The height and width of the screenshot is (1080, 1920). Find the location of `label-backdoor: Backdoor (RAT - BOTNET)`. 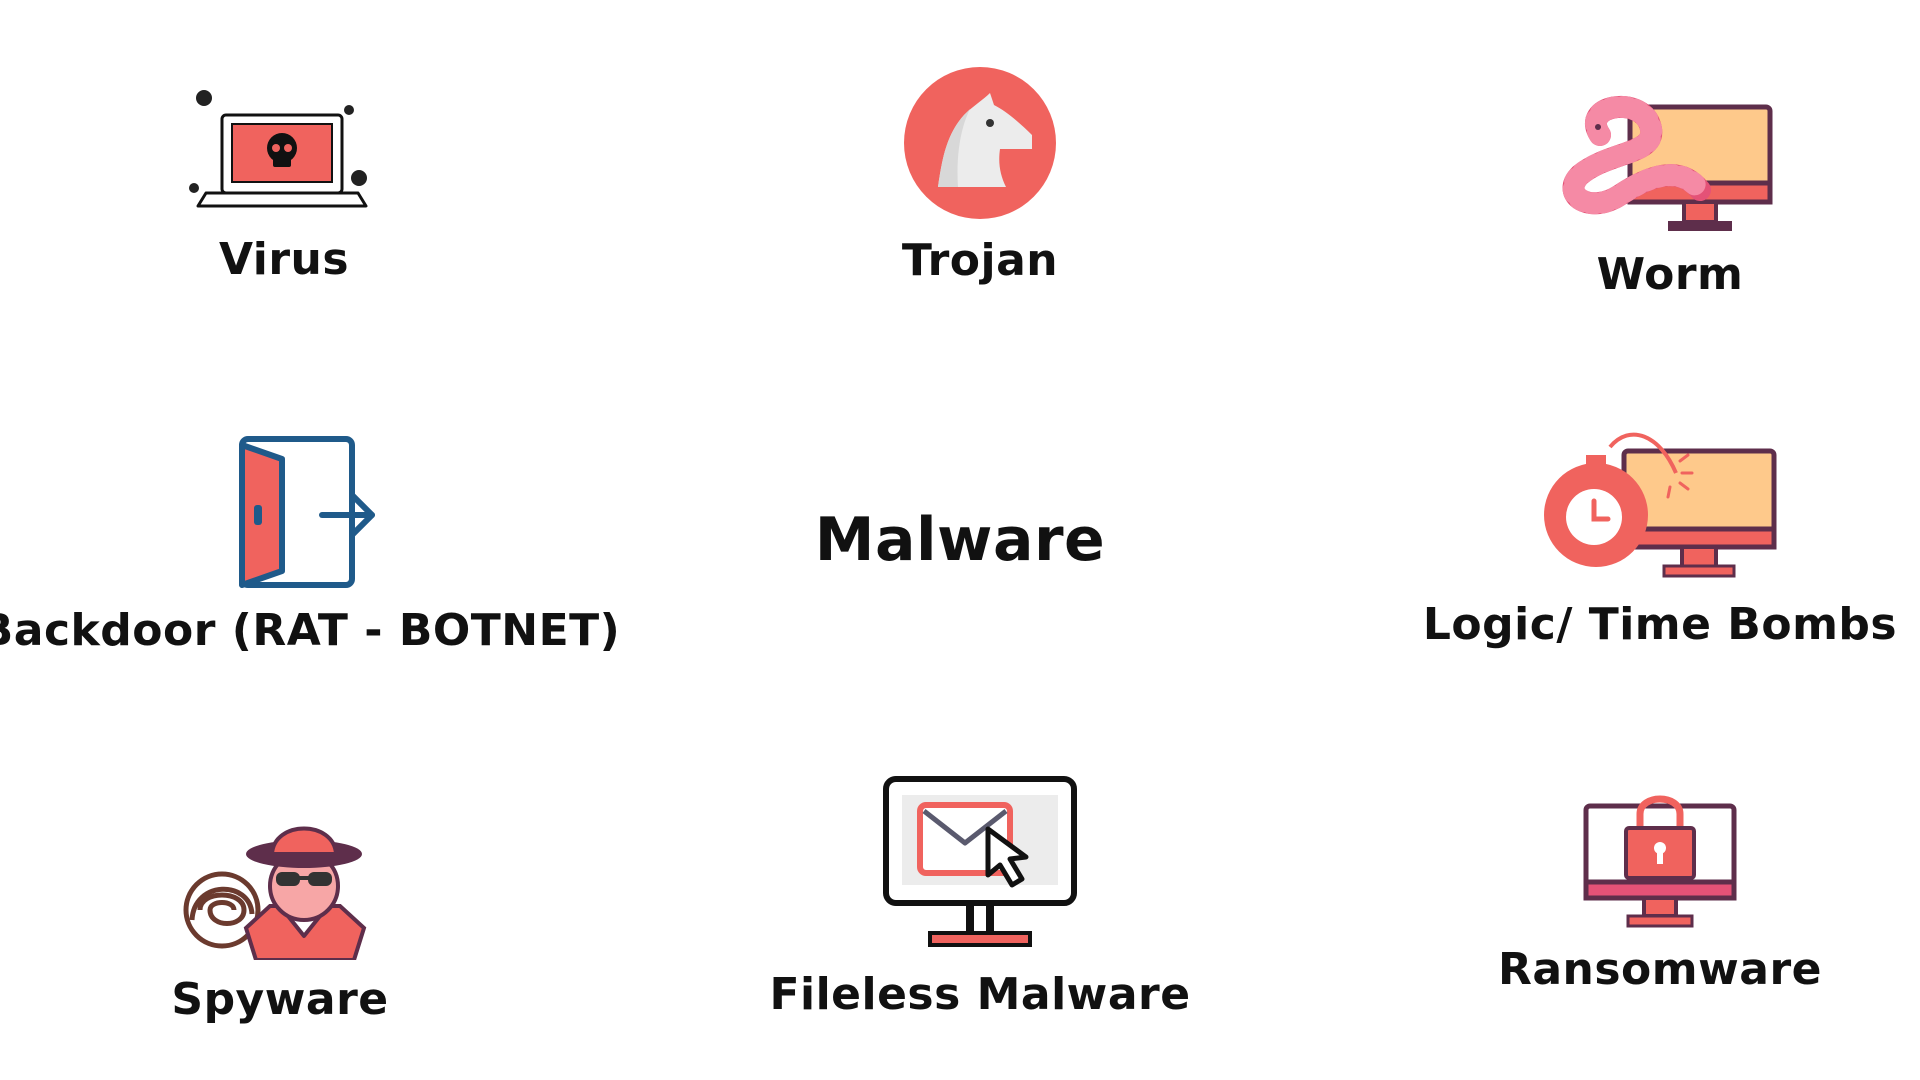

label-backdoor: Backdoor (RAT - BOTNET) is located at coordinates (310, 630).